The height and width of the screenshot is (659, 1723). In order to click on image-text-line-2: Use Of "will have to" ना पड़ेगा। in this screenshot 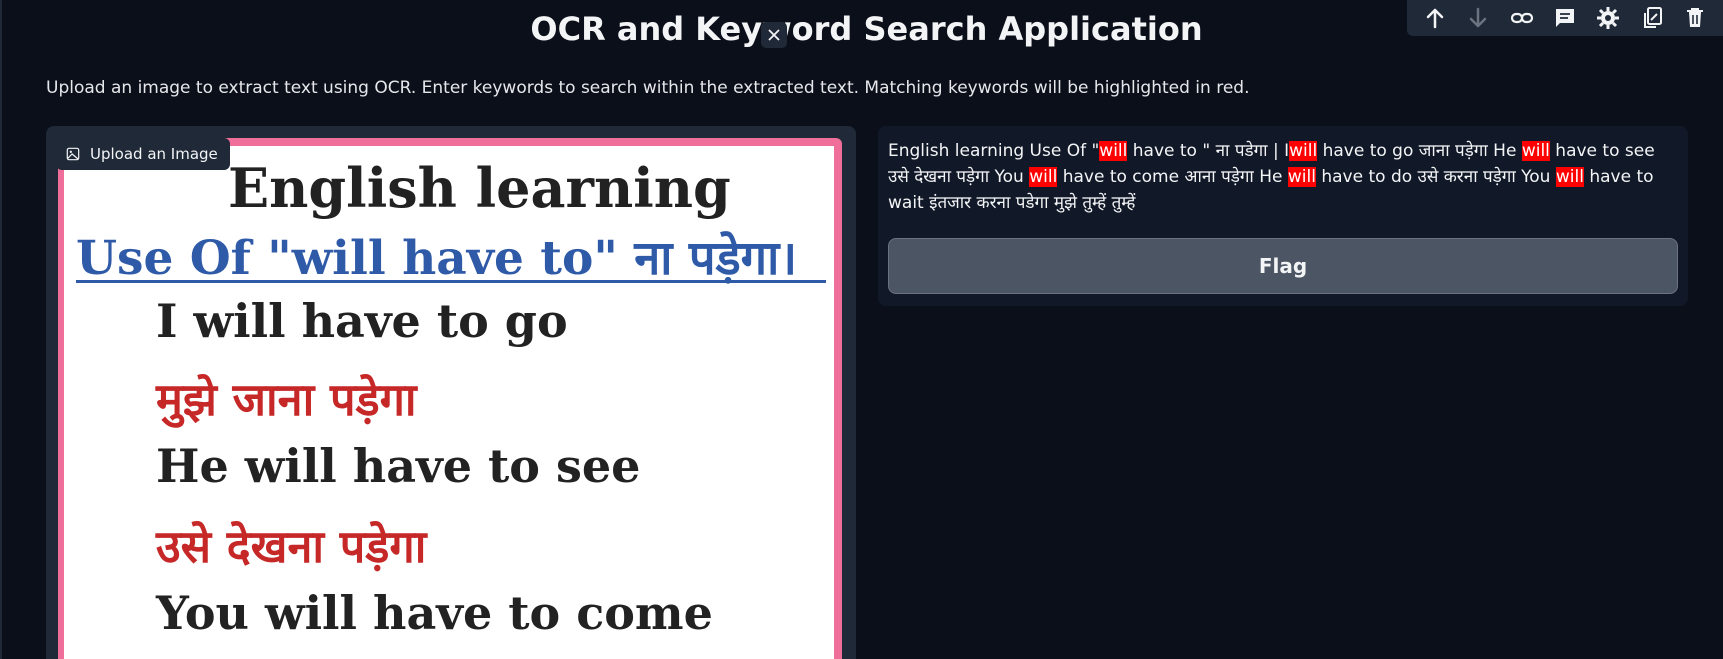, I will do `click(437, 258)`.